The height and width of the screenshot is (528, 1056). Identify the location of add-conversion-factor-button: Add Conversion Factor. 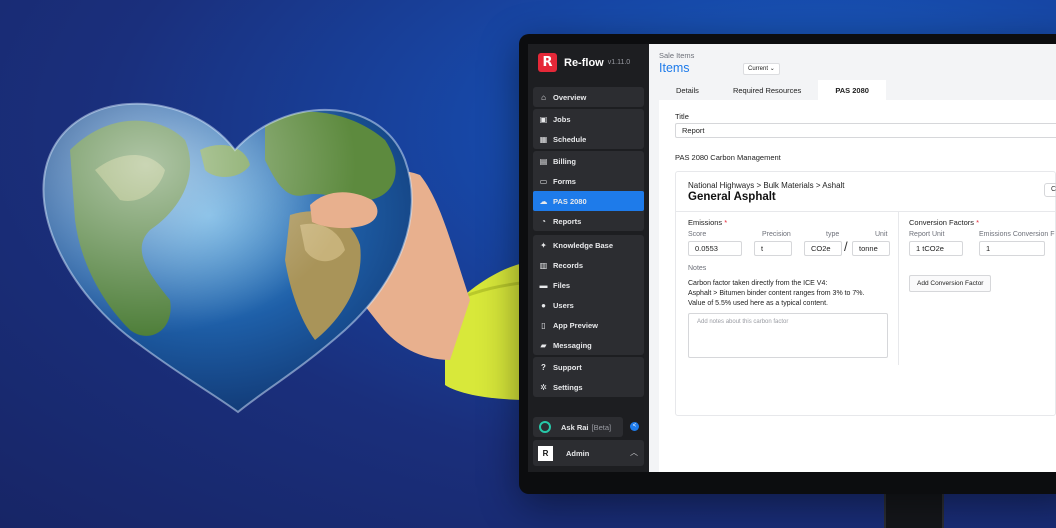
(950, 283).